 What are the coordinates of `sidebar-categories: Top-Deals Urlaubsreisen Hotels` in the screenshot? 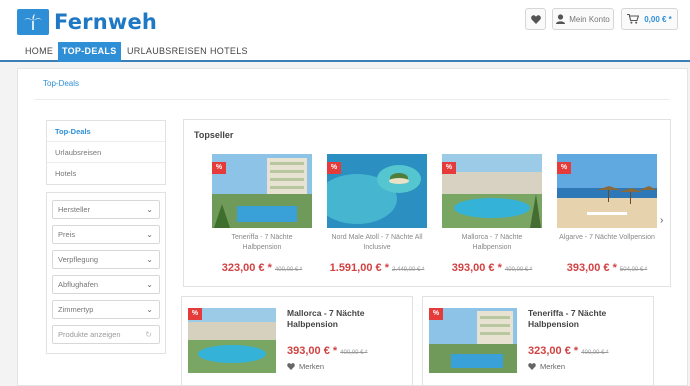 It's located at (106, 152).